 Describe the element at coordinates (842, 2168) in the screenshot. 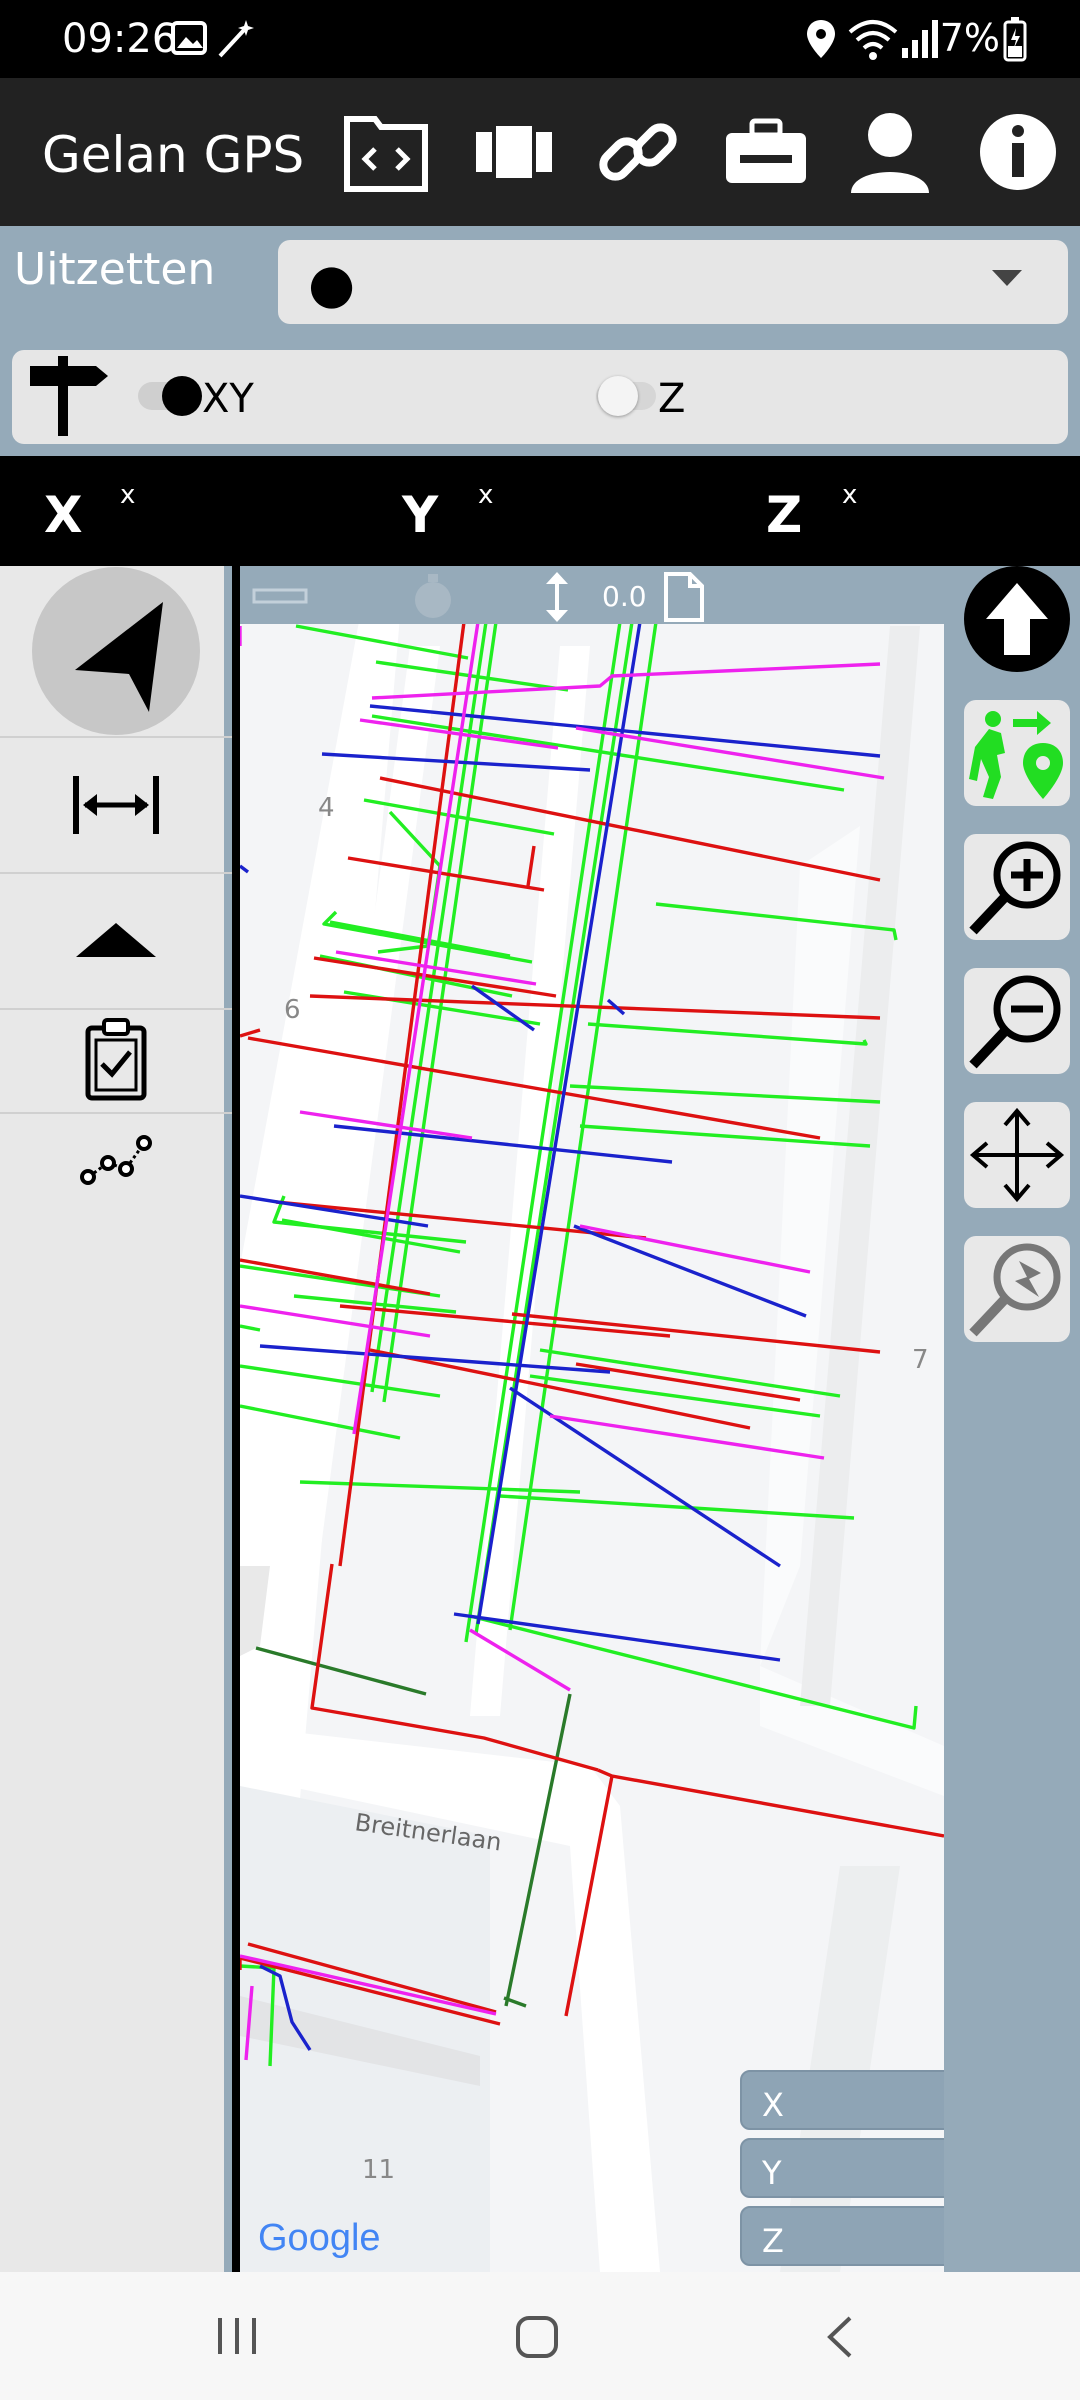

I see `delta-y-box: Y Δ` at that location.